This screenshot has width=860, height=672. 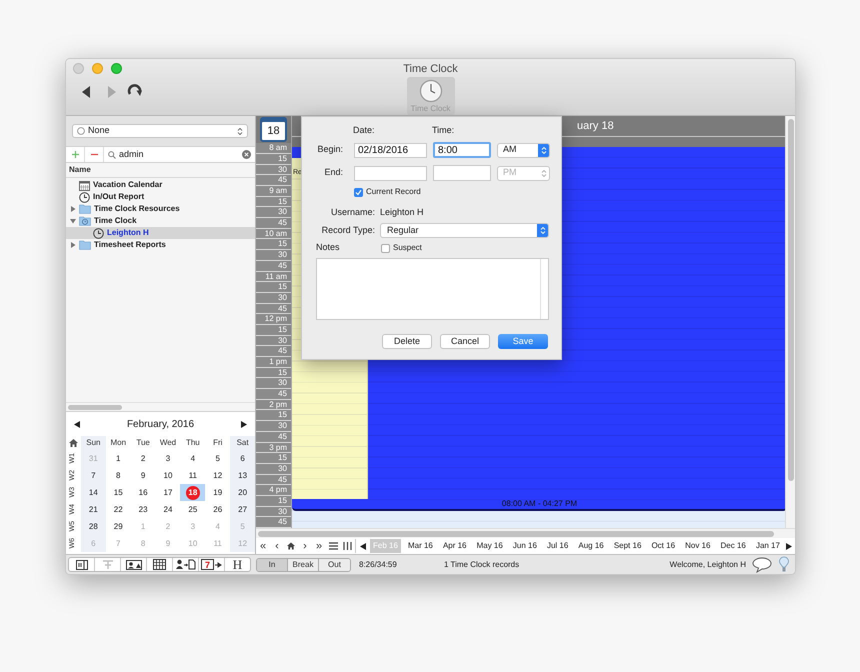 I want to click on dialog-button: Delete, so click(x=407, y=341).